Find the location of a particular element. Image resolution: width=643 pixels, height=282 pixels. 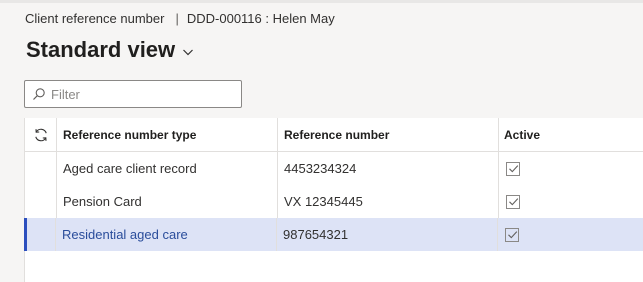

refresh-button is located at coordinates (41, 134).